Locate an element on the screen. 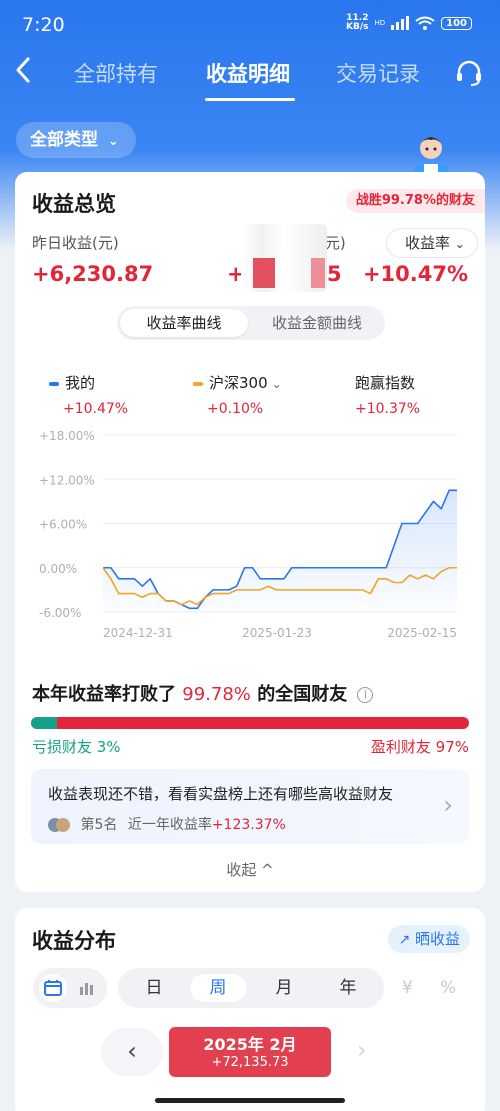 Image resolution: width=500 pixels, height=1111 pixels. loss-segment is located at coordinates (44, 723).